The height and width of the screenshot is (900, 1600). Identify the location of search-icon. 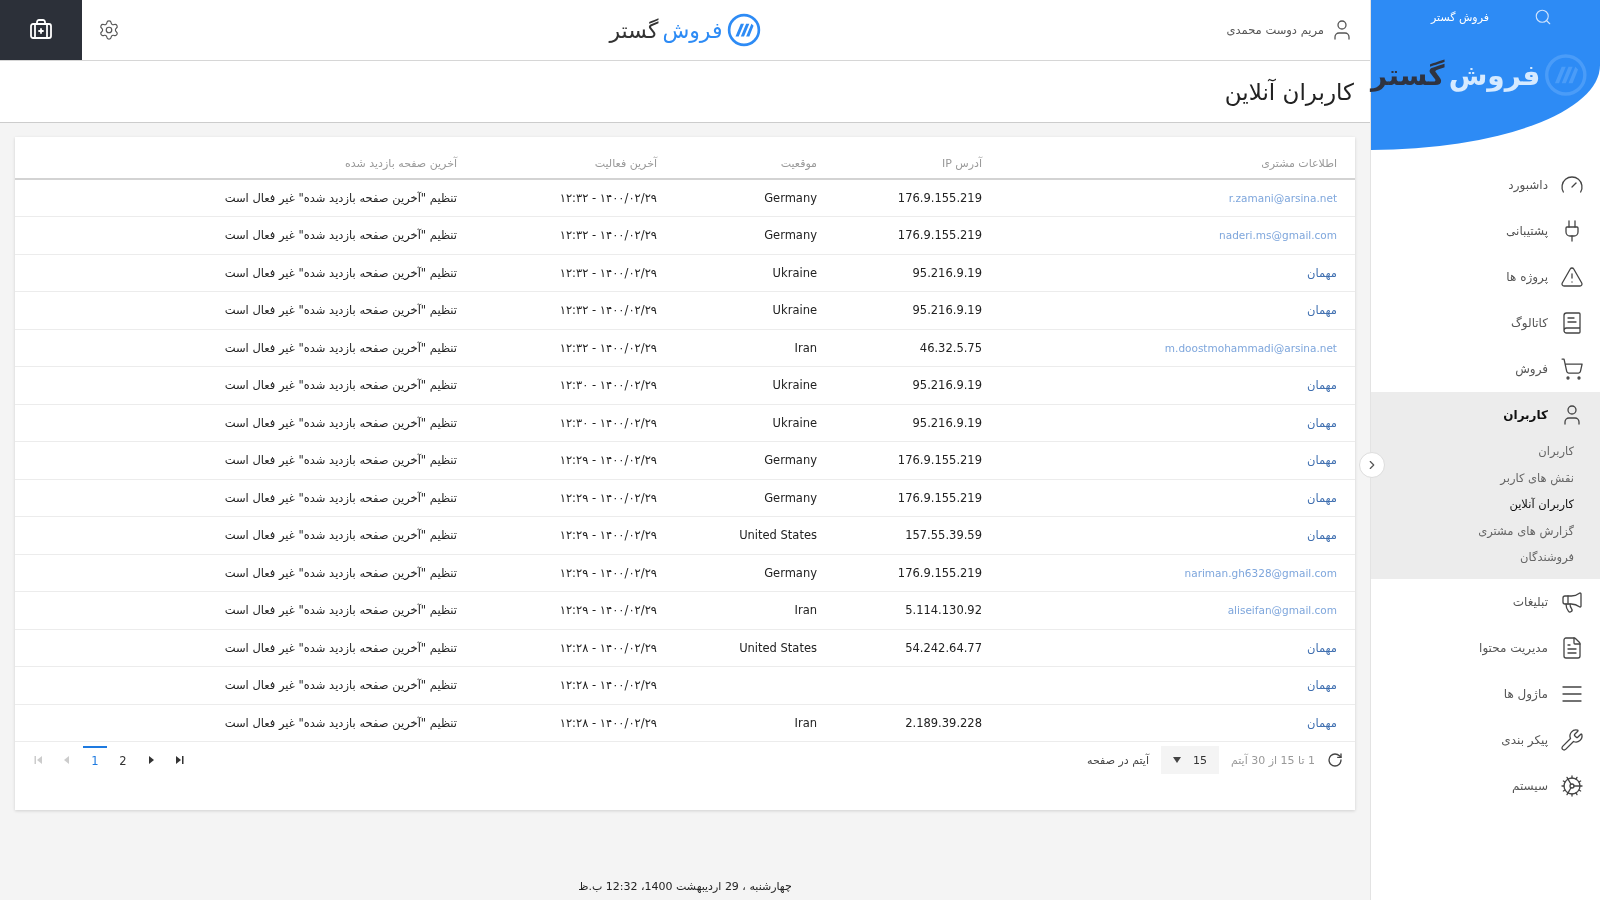
(1543, 17).